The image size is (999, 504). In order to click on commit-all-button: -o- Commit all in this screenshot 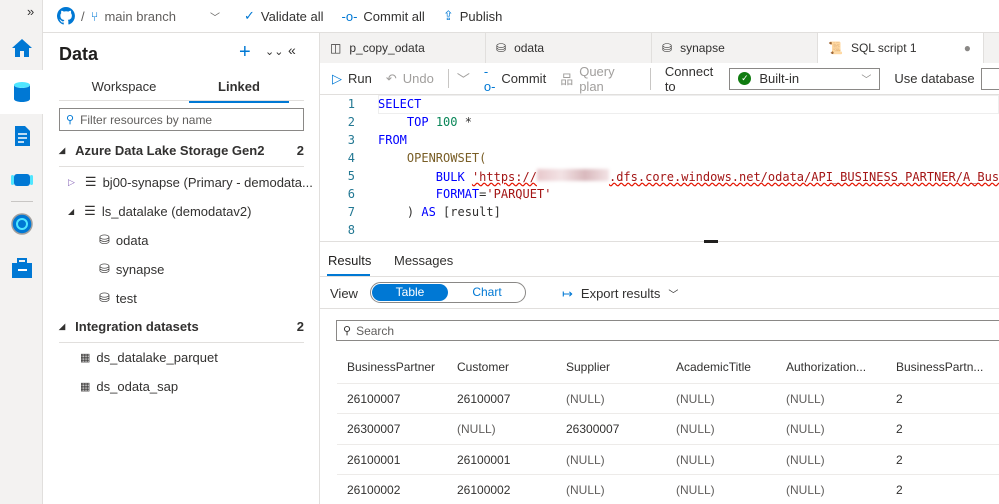, I will do `click(383, 16)`.